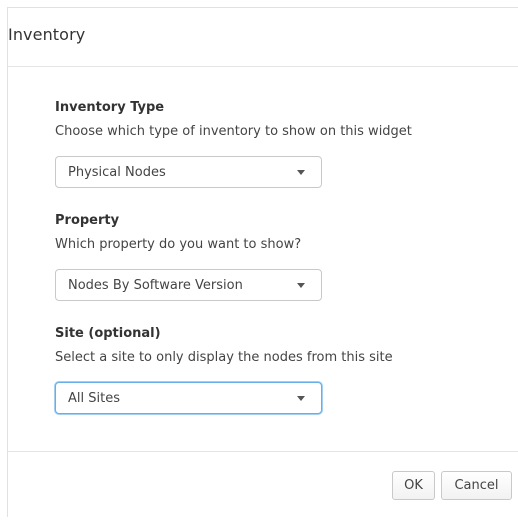  What do you see at coordinates (188, 172) in the screenshot?
I see `inventory-type-select: Physical Nodes` at bounding box center [188, 172].